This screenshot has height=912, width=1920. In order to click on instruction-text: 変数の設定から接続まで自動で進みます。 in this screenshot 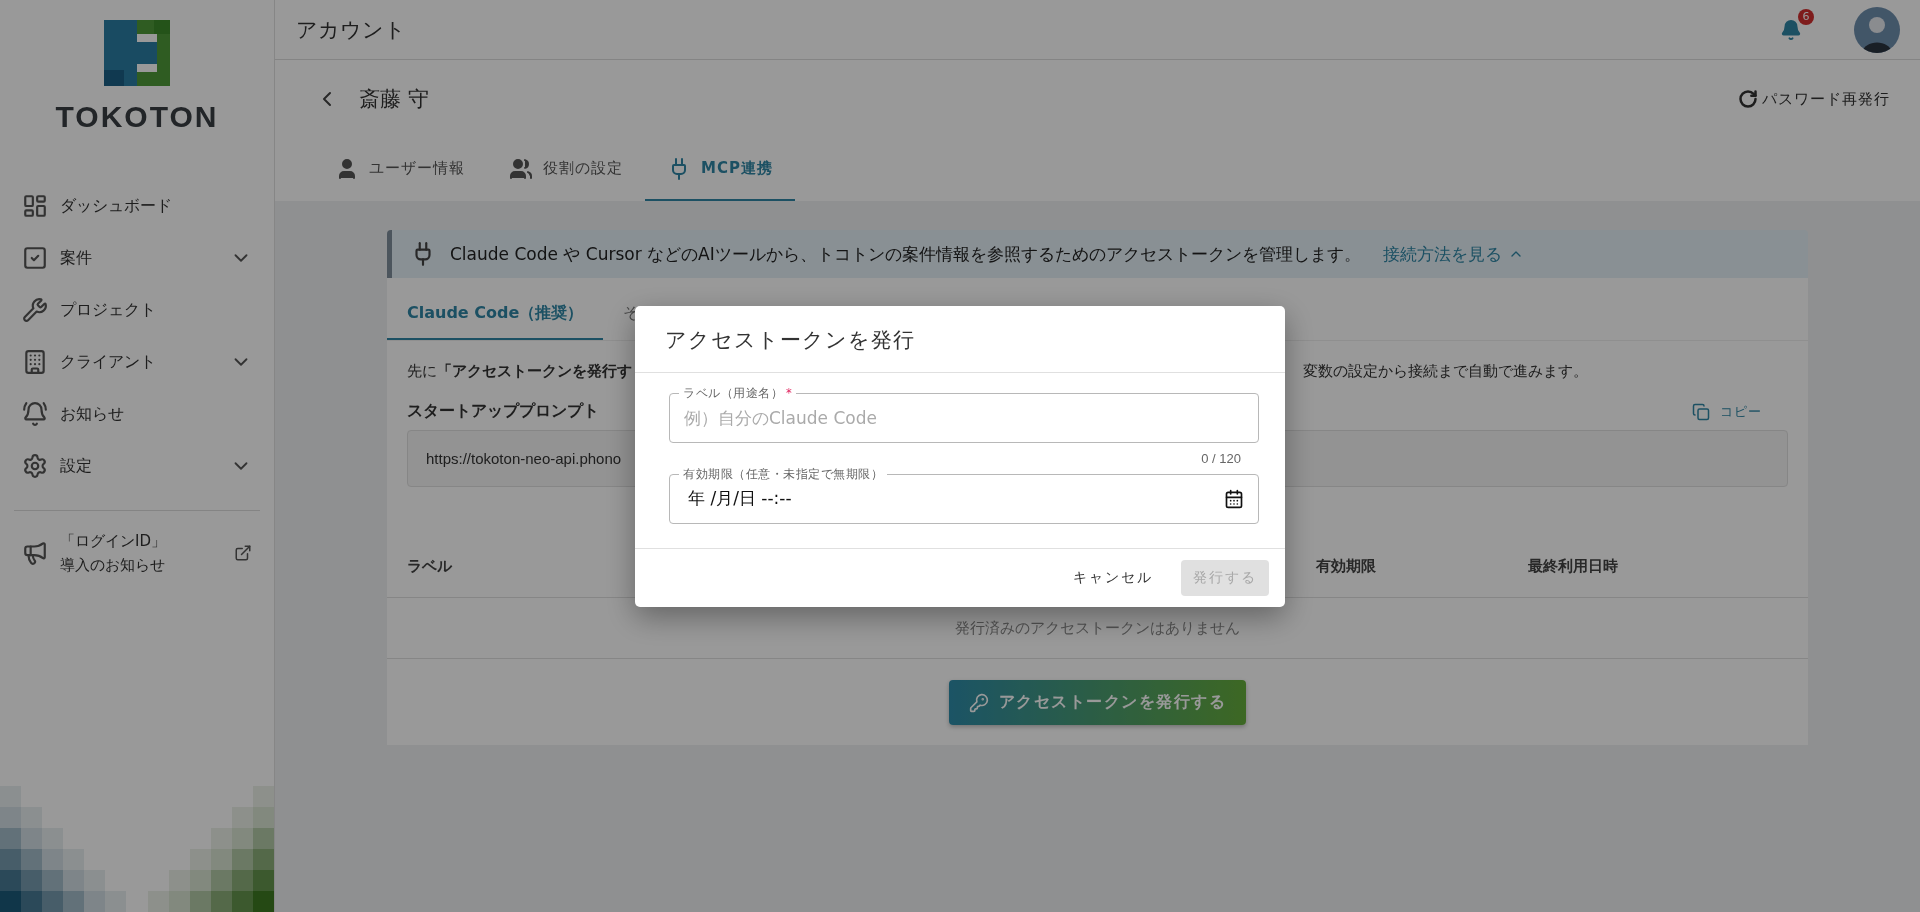, I will do `click(1446, 371)`.